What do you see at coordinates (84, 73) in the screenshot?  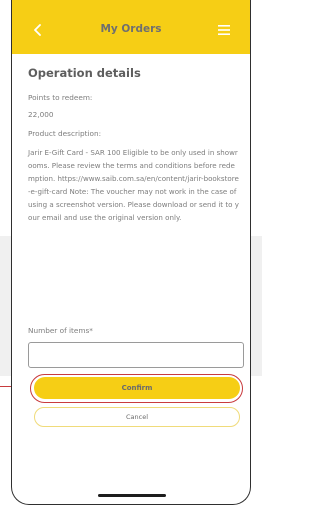 I see `section-title: Operation details` at bounding box center [84, 73].